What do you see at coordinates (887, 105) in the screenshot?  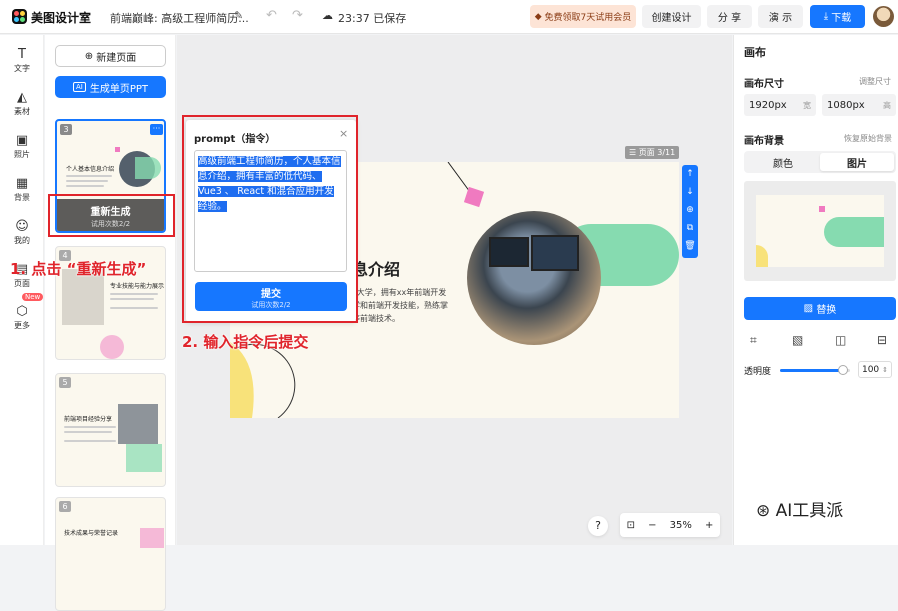 I see `height-unit: 高` at bounding box center [887, 105].